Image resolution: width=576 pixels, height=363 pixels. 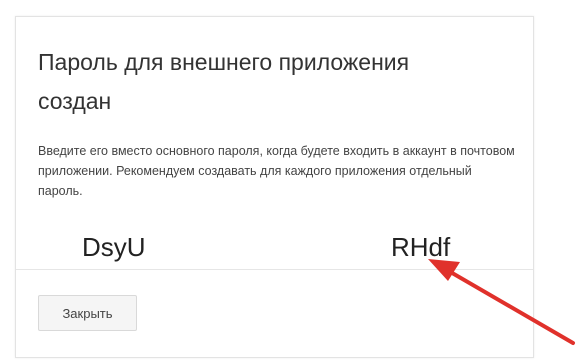 I want to click on generated-password: DsyU RHdf, so click(x=274, y=250).